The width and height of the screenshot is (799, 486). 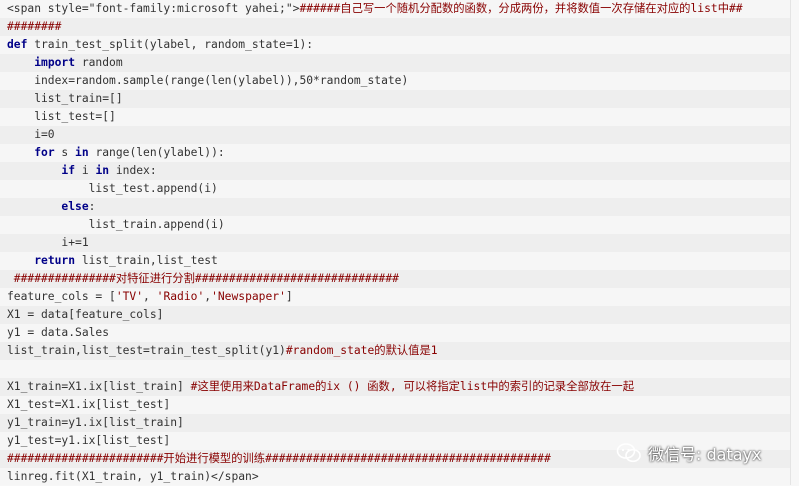 I want to click on code-token: i=0, so click(x=31, y=134).